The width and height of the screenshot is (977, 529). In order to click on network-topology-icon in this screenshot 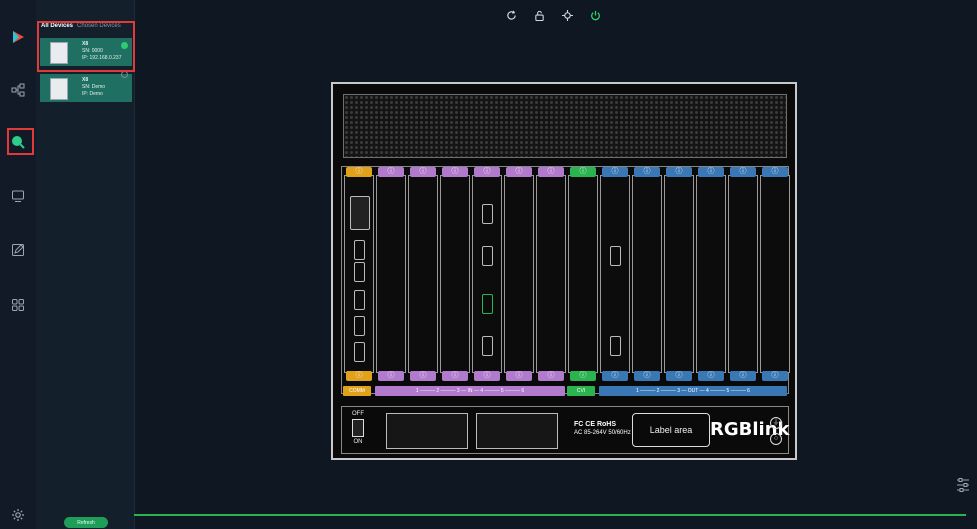, I will do `click(18, 90)`.